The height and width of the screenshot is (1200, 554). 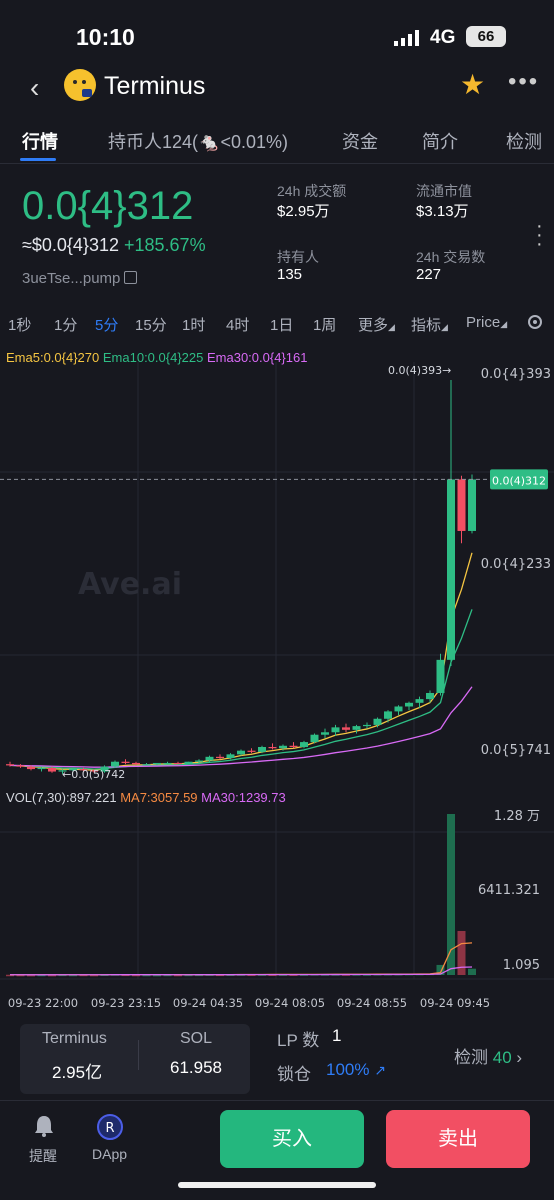 What do you see at coordinates (208, 1003) in the screenshot?
I see `time-axis-label: 09-24 04:35` at bounding box center [208, 1003].